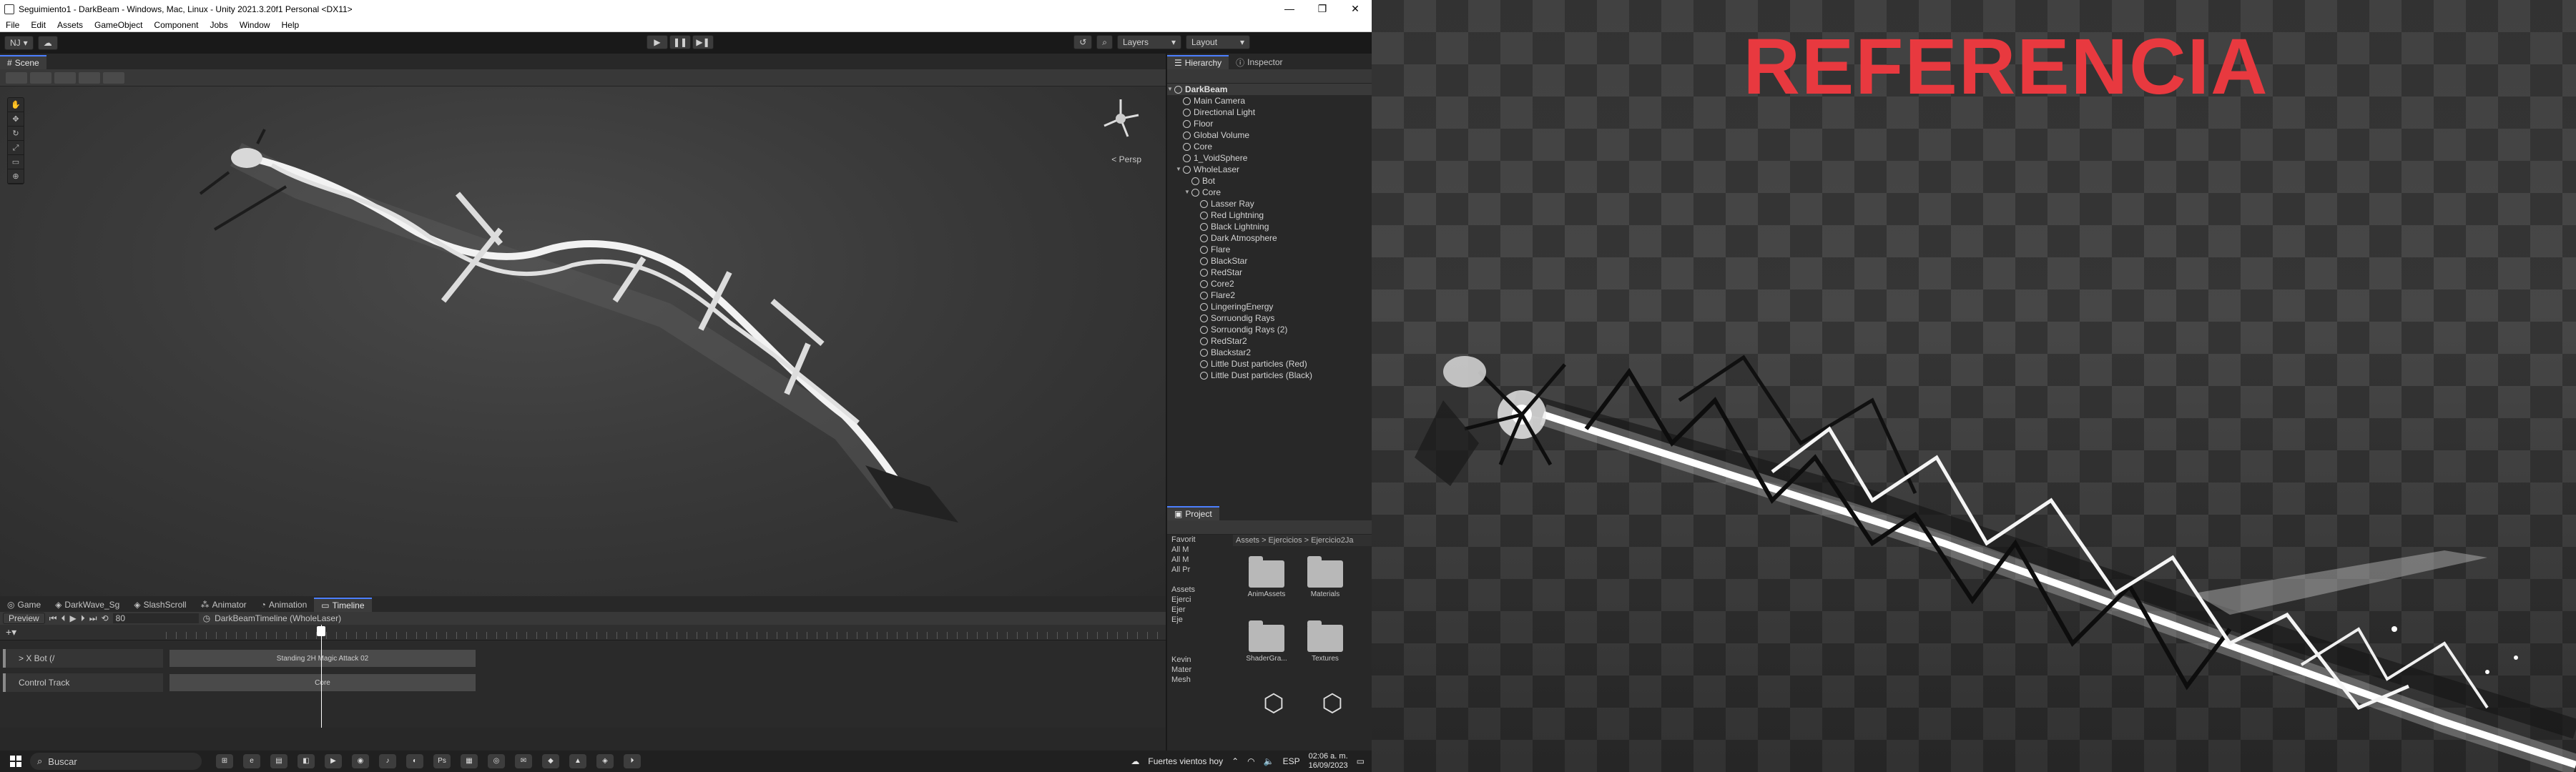  Describe the element at coordinates (1193, 513) in the screenshot. I see `tab-project: ▣ Project` at that location.